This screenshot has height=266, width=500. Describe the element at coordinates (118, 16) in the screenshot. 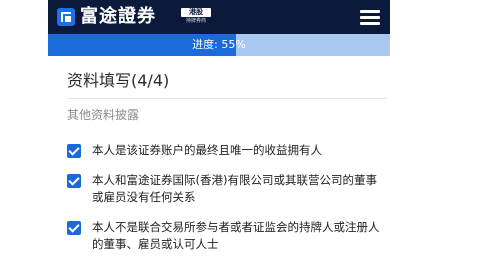

I see `brand-name: 富途證券` at that location.